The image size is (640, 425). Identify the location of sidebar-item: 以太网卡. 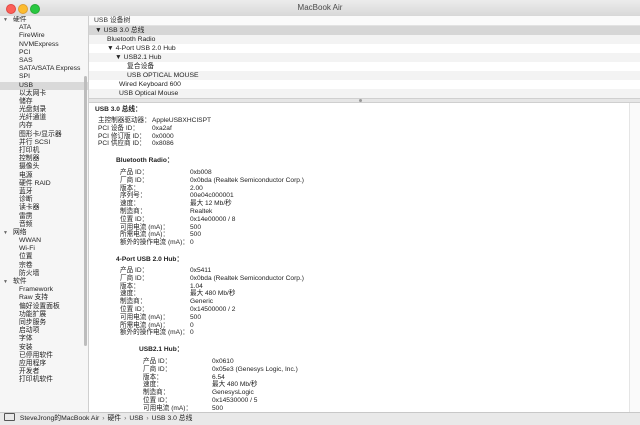
(44, 94).